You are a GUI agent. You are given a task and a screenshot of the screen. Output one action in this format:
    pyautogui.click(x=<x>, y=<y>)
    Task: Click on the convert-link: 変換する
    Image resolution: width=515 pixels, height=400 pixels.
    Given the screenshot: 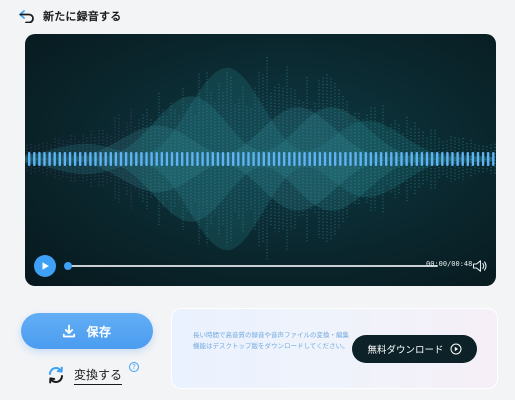 What is the action you would take?
    pyautogui.click(x=84, y=375)
    